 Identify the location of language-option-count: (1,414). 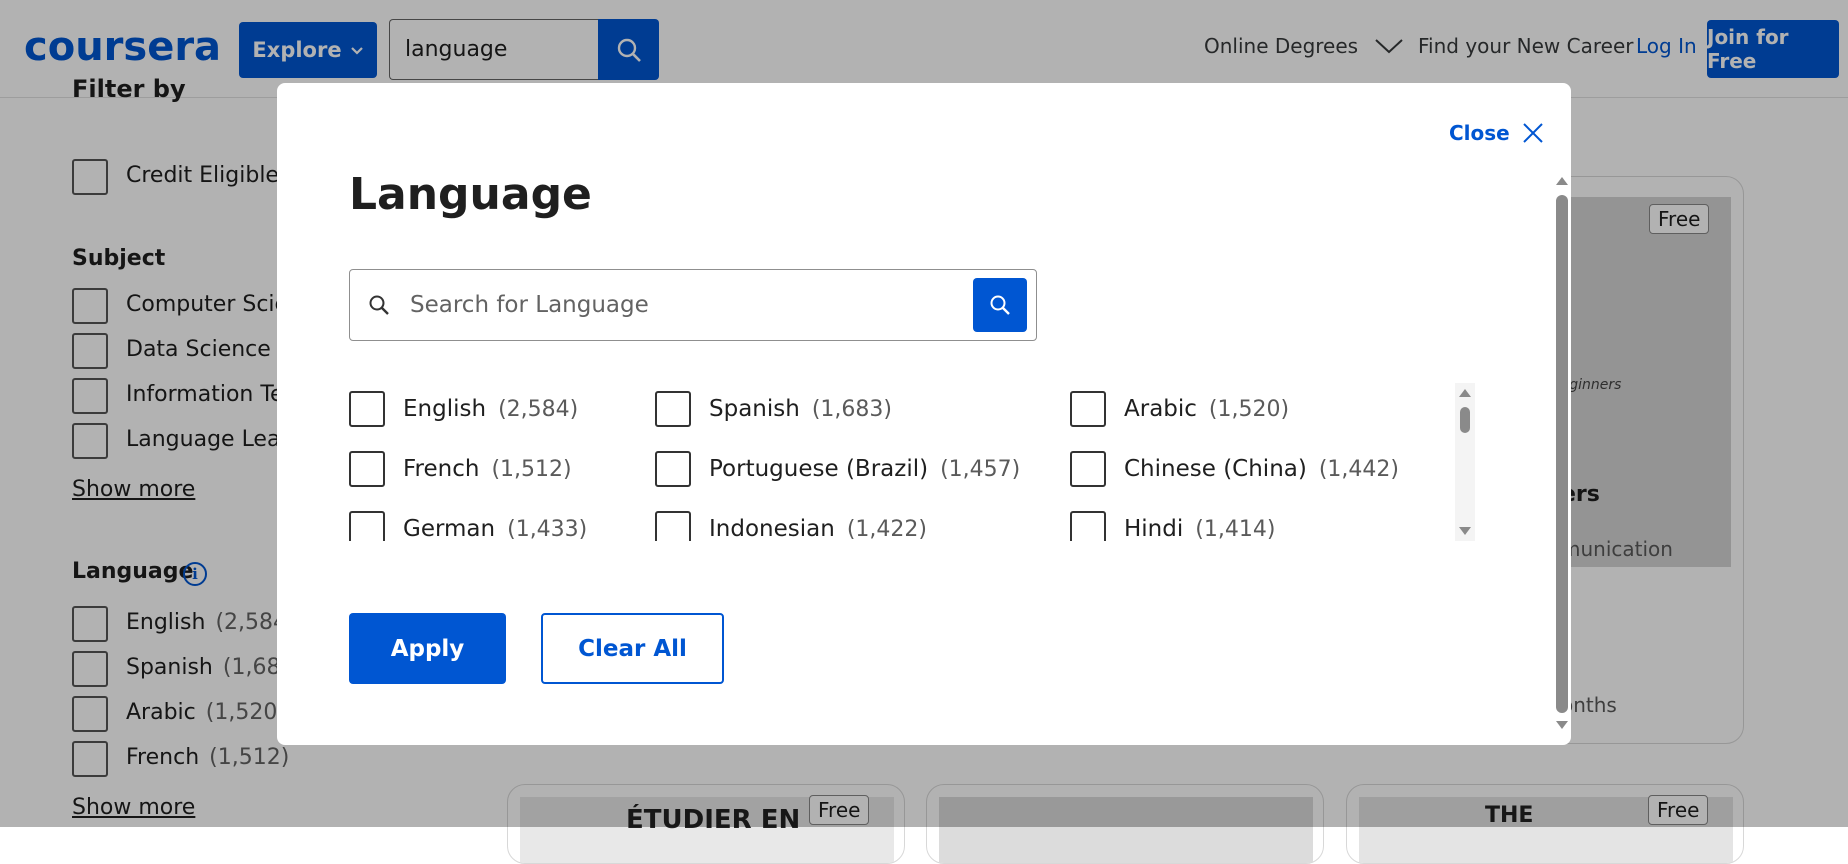
(1235, 529).